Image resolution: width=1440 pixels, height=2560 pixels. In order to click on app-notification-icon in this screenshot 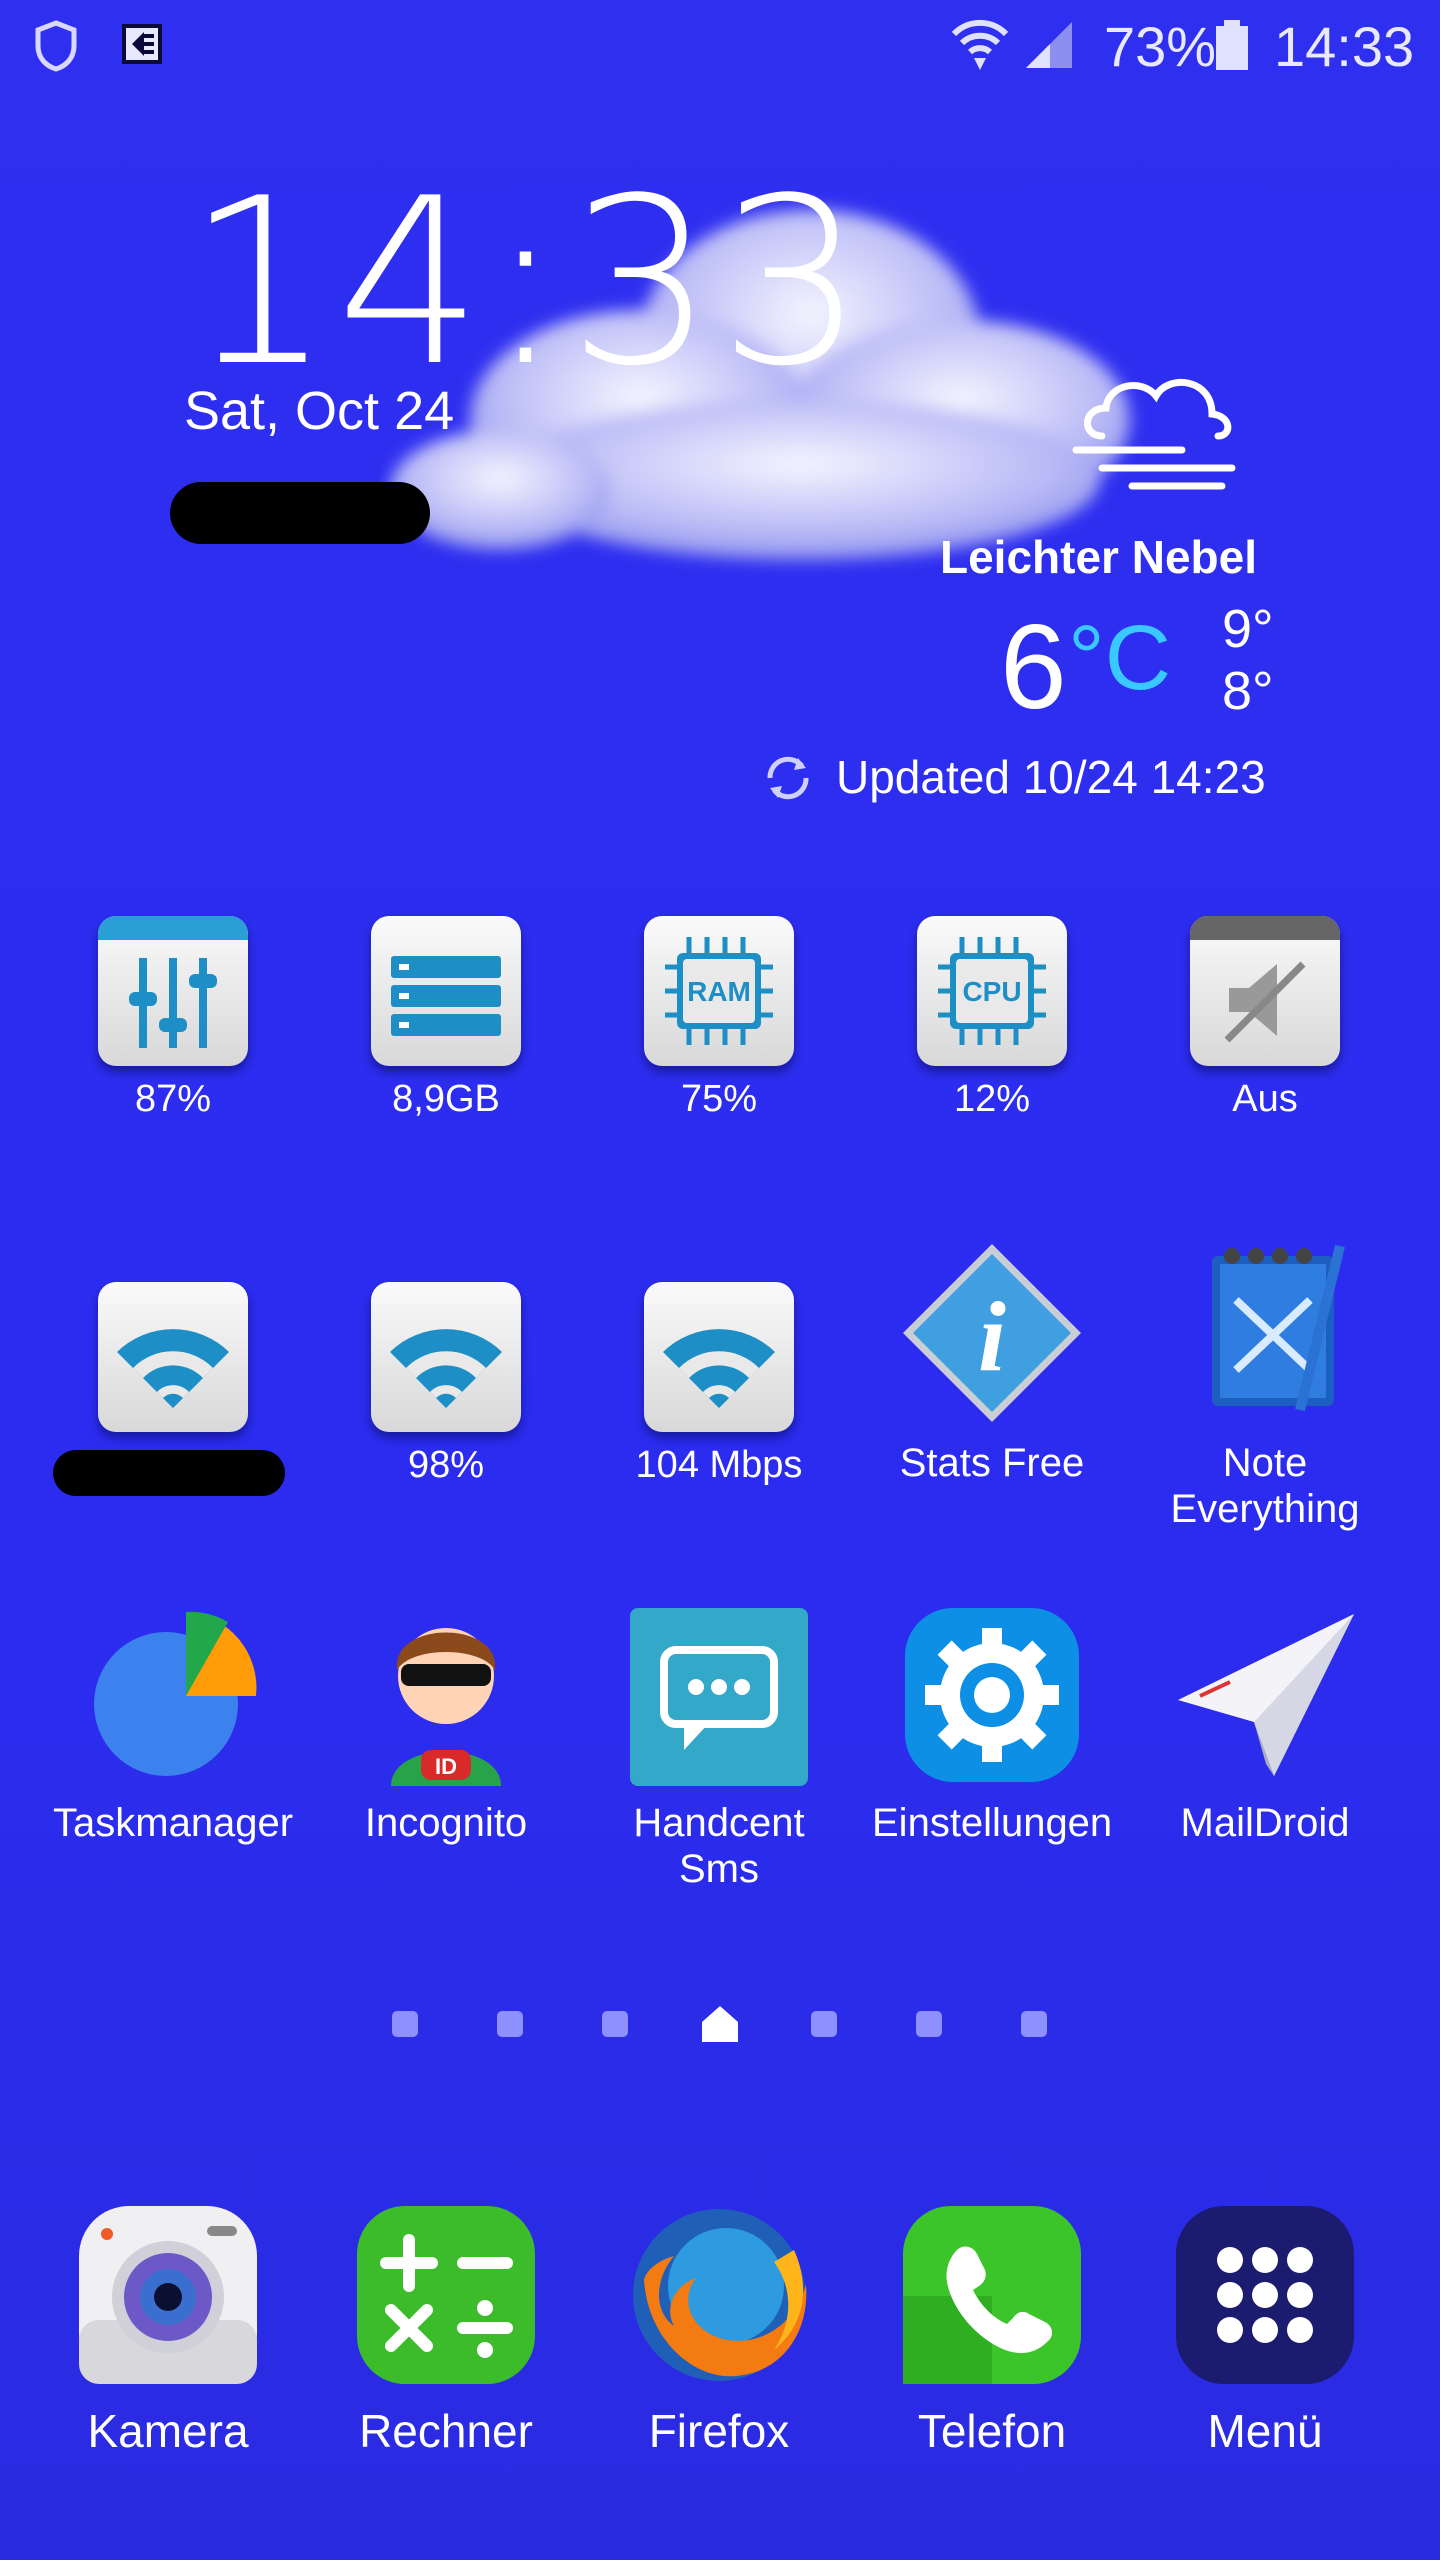, I will do `click(142, 44)`.